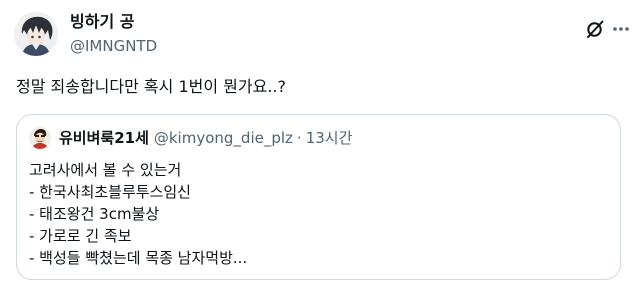  I want to click on author-handle: @IMNGNTD, so click(113, 46).